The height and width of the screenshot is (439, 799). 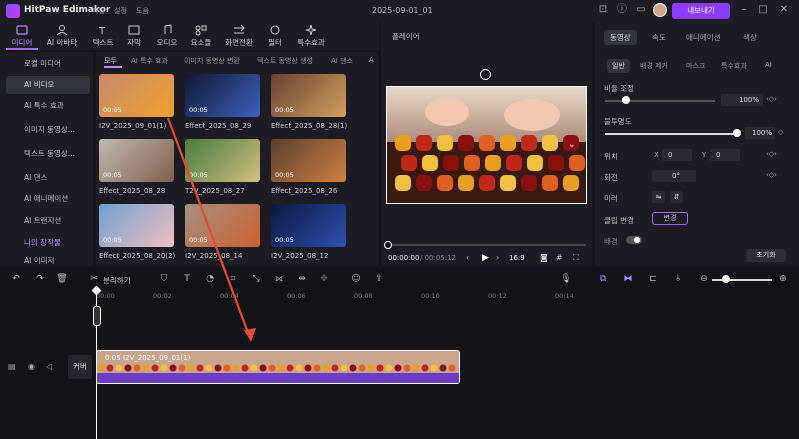 What do you see at coordinates (16, 279) in the screenshot?
I see `undo-icon: ↶` at bounding box center [16, 279].